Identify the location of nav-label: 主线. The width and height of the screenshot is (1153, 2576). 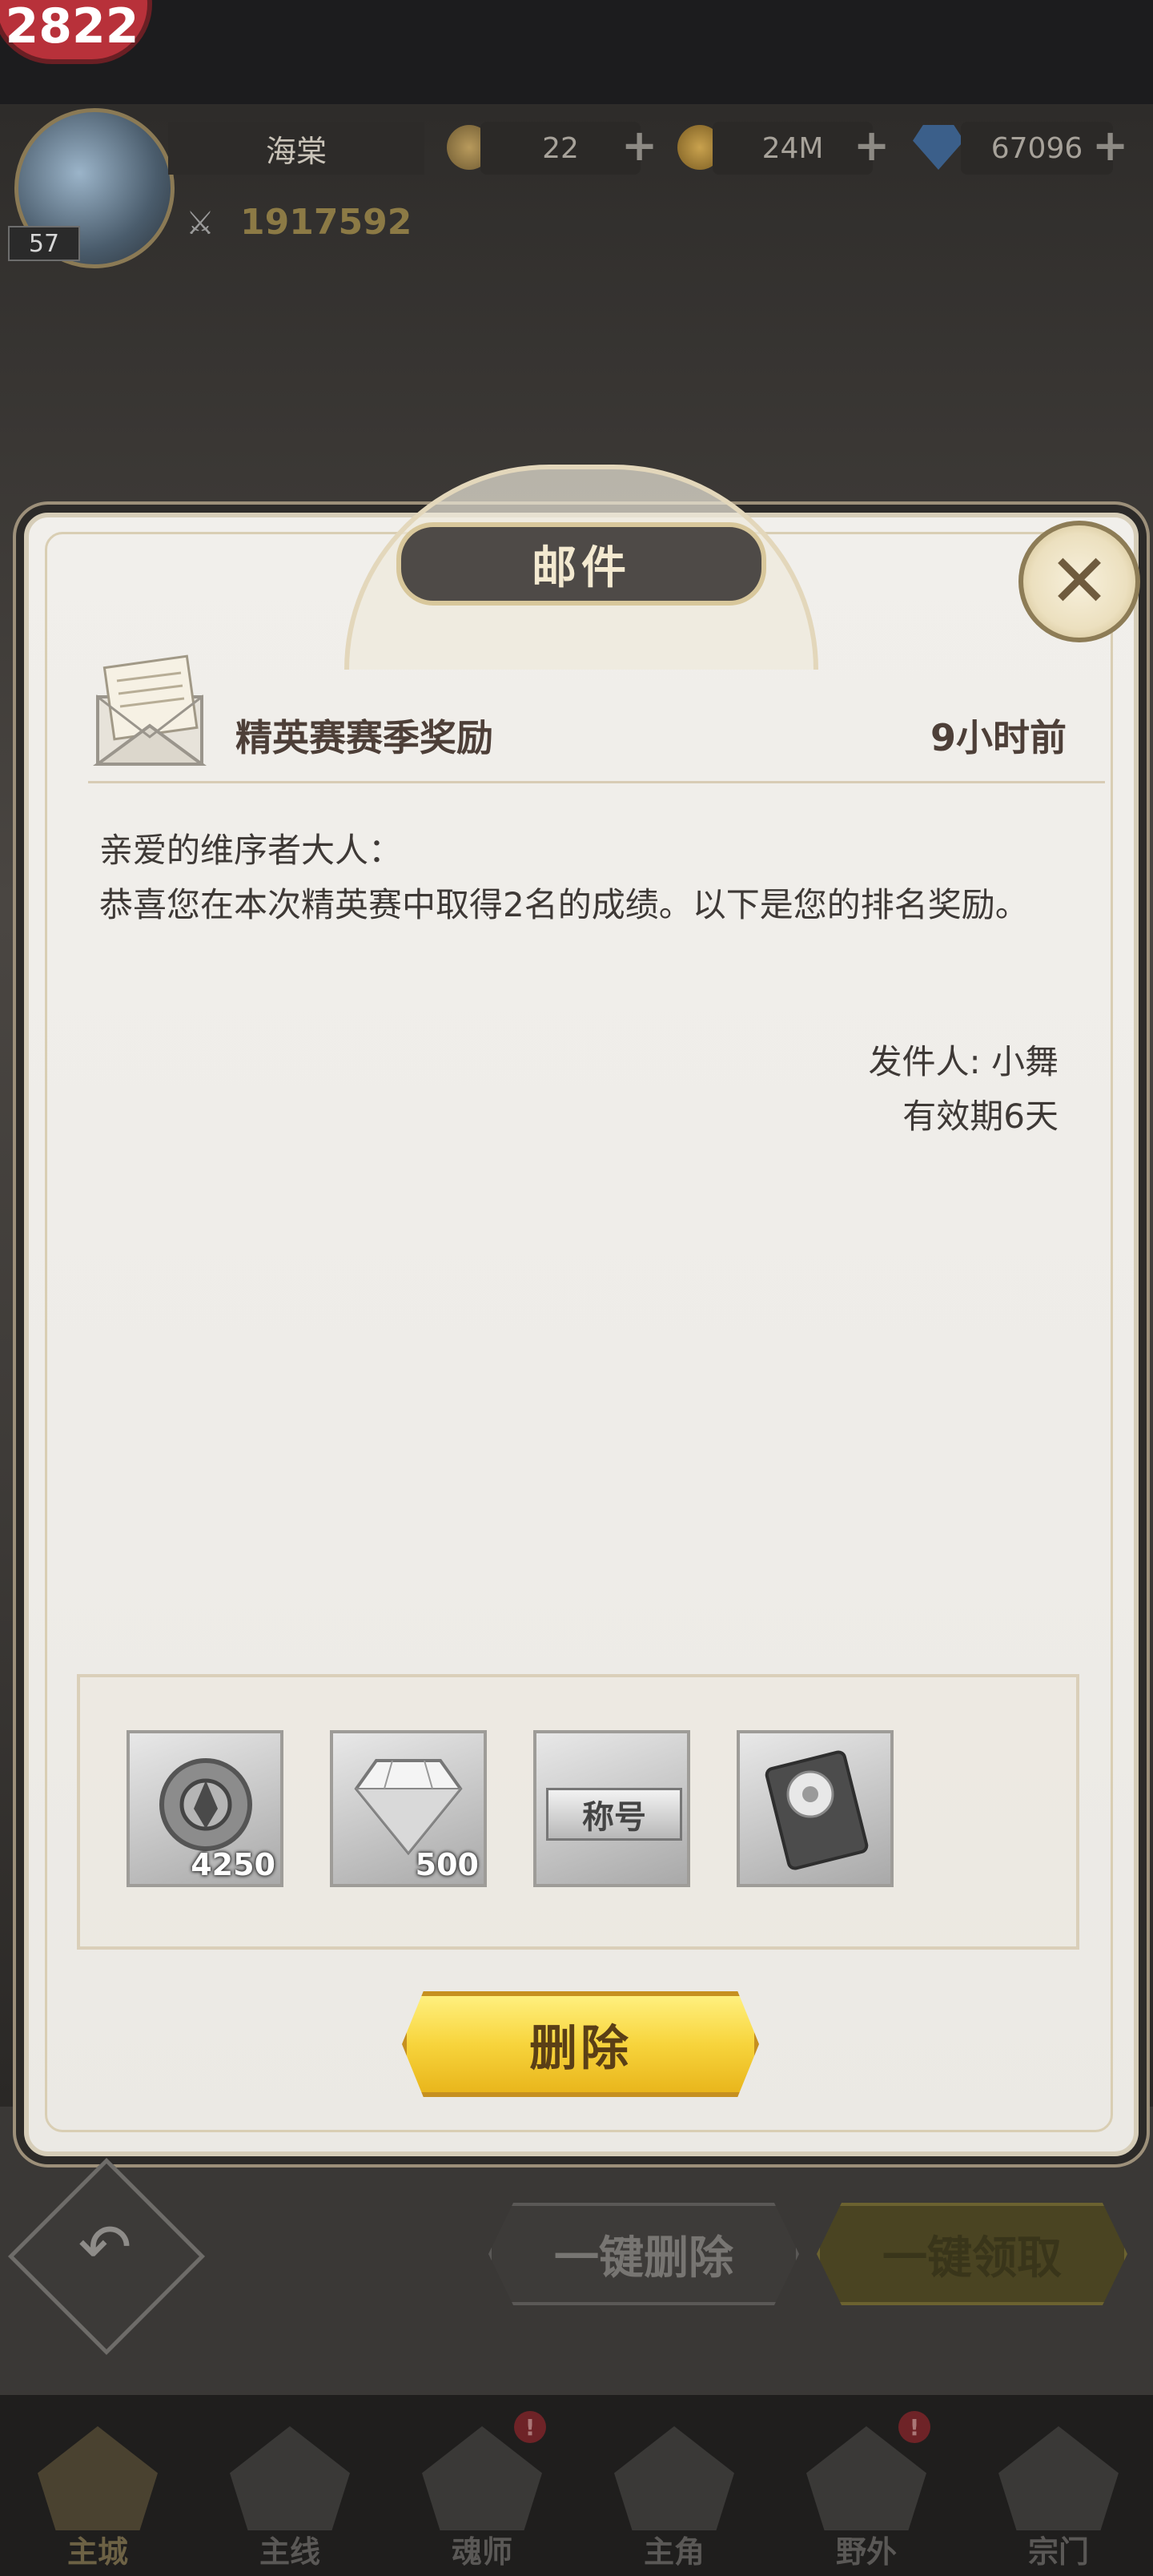
(289, 2552).